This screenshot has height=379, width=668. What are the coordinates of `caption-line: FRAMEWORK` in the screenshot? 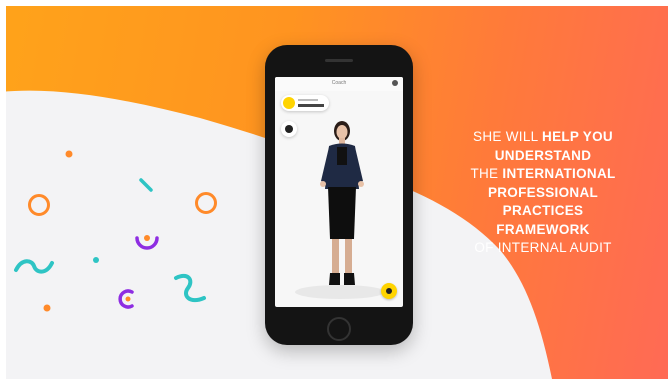 It's located at (543, 229).